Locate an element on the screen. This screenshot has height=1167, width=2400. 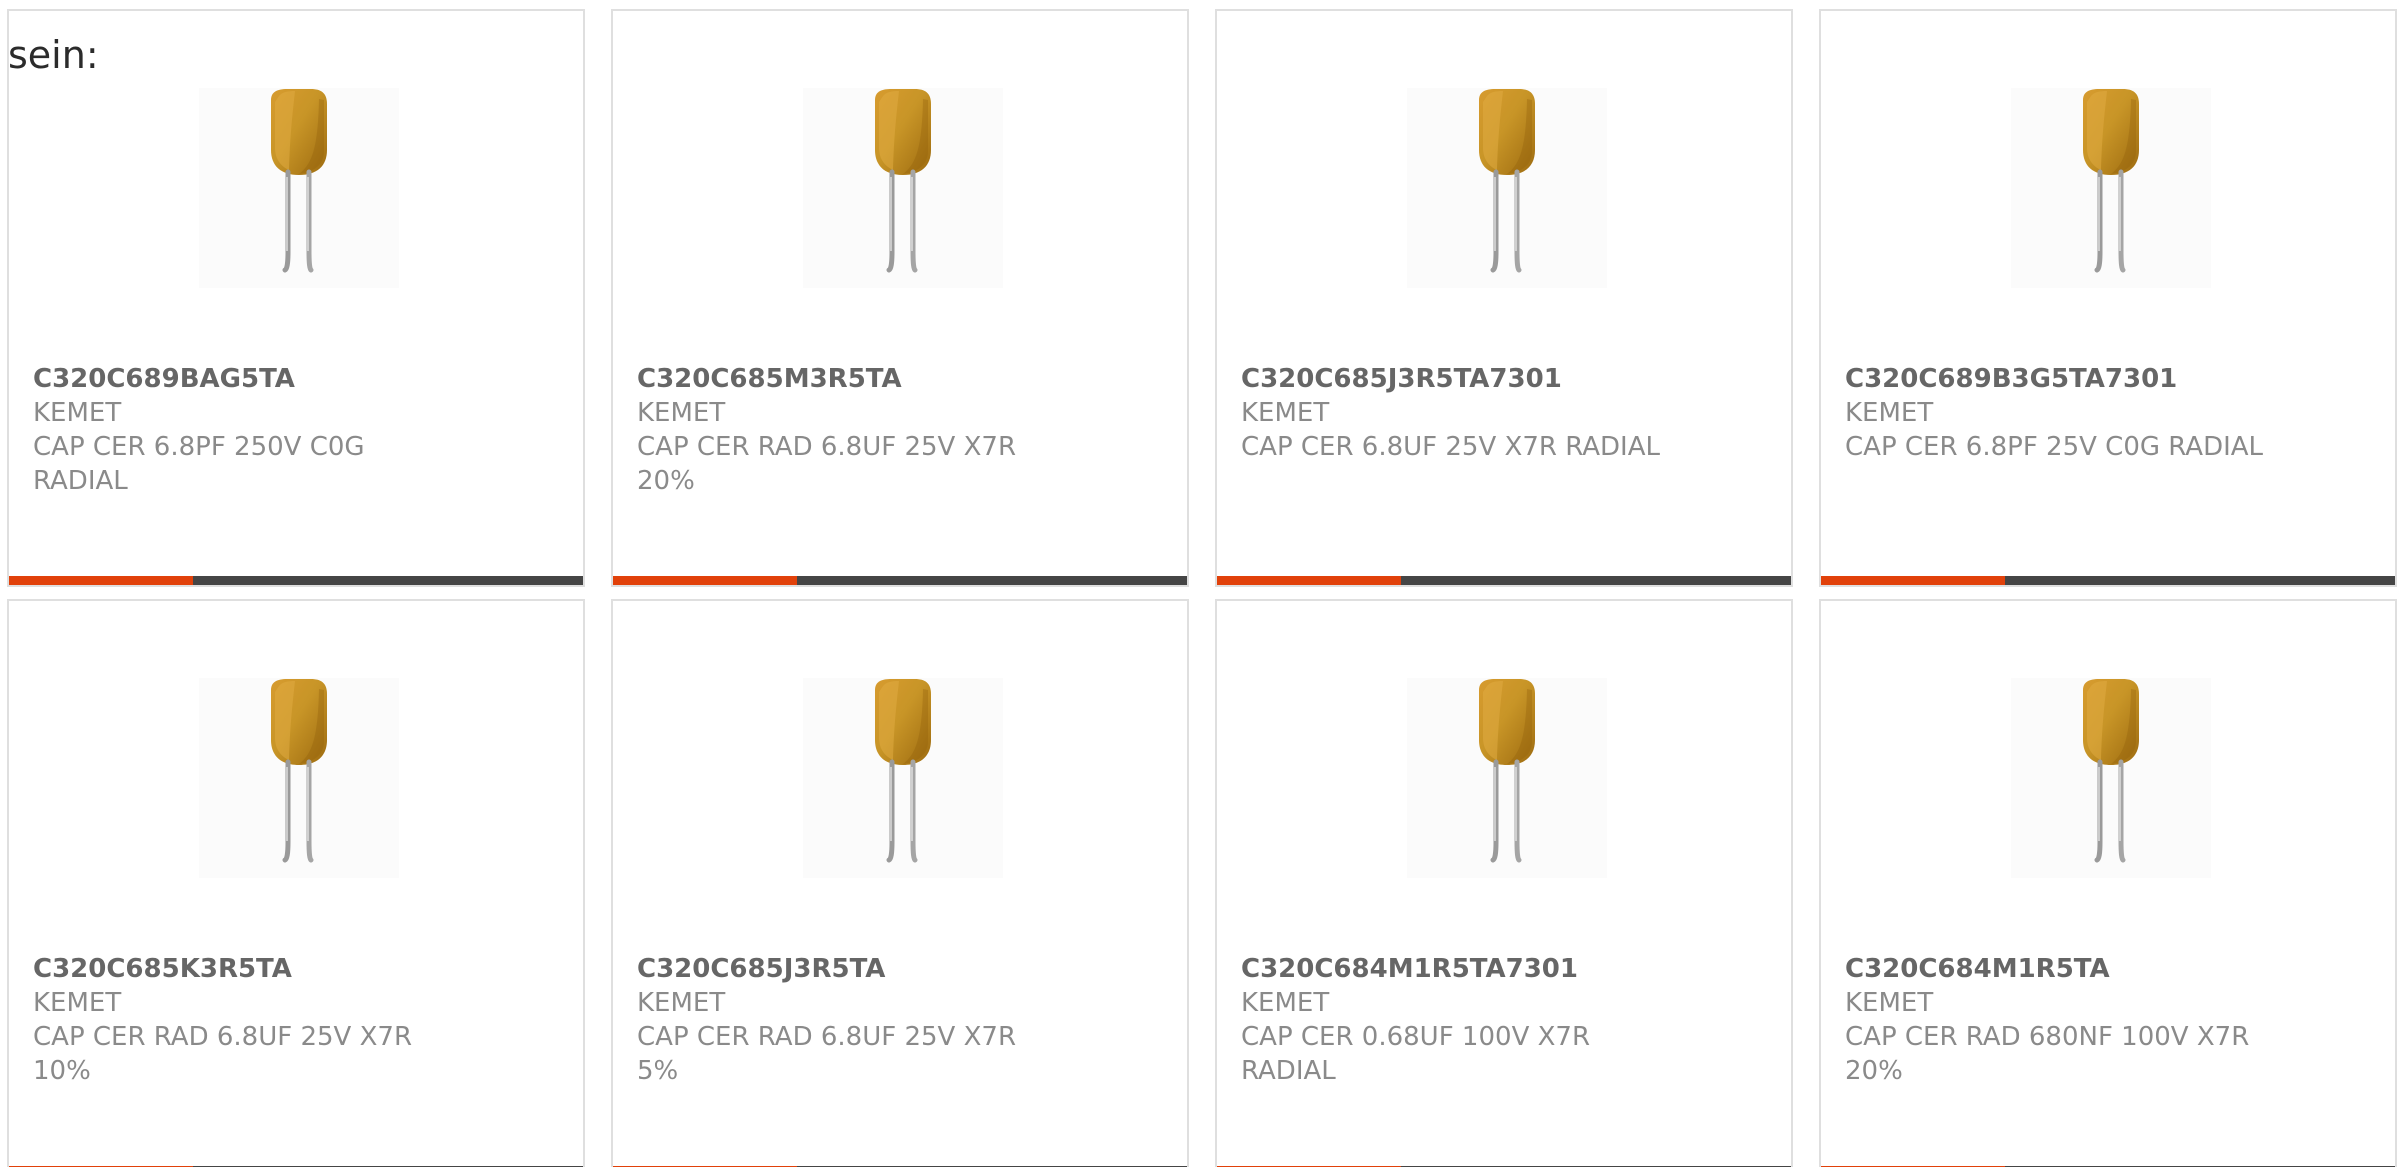
part-number: C320C684M1R5TA7301 is located at coordinates (1491, 969).